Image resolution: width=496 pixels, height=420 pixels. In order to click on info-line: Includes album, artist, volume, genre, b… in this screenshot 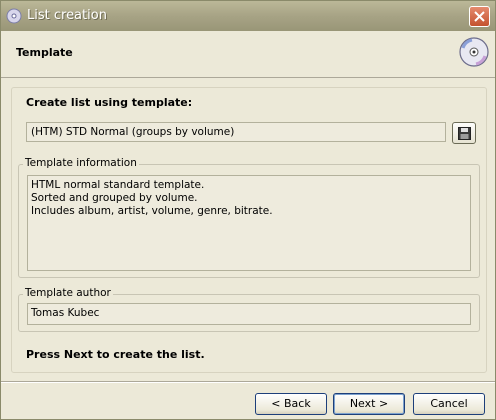, I will do `click(152, 211)`.